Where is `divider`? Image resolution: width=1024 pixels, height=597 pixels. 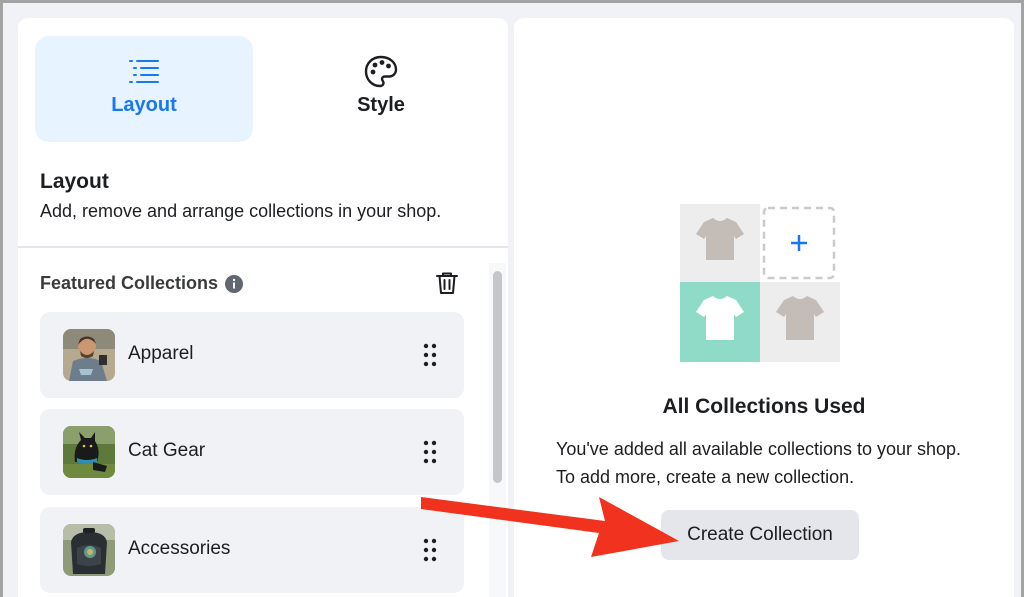
divider is located at coordinates (263, 247).